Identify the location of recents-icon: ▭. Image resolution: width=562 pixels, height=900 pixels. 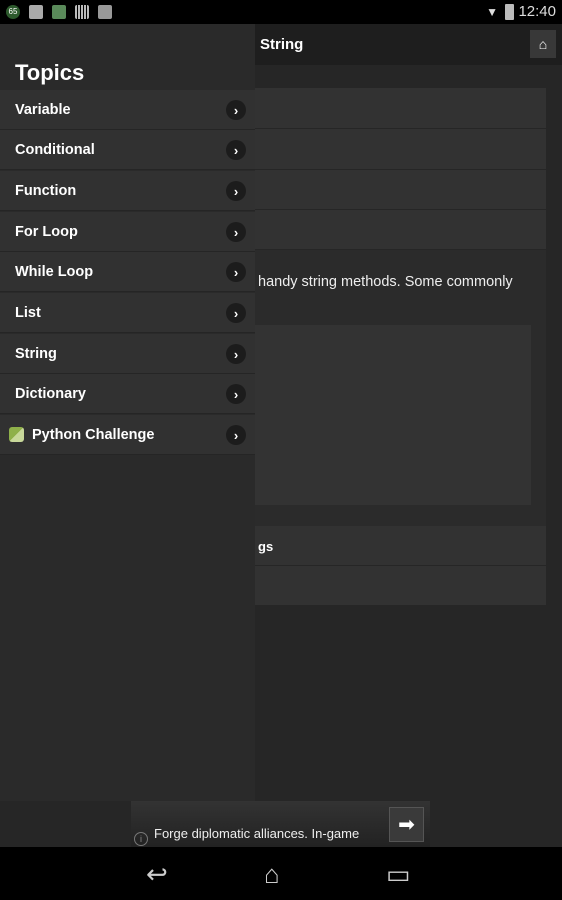
(398, 874).